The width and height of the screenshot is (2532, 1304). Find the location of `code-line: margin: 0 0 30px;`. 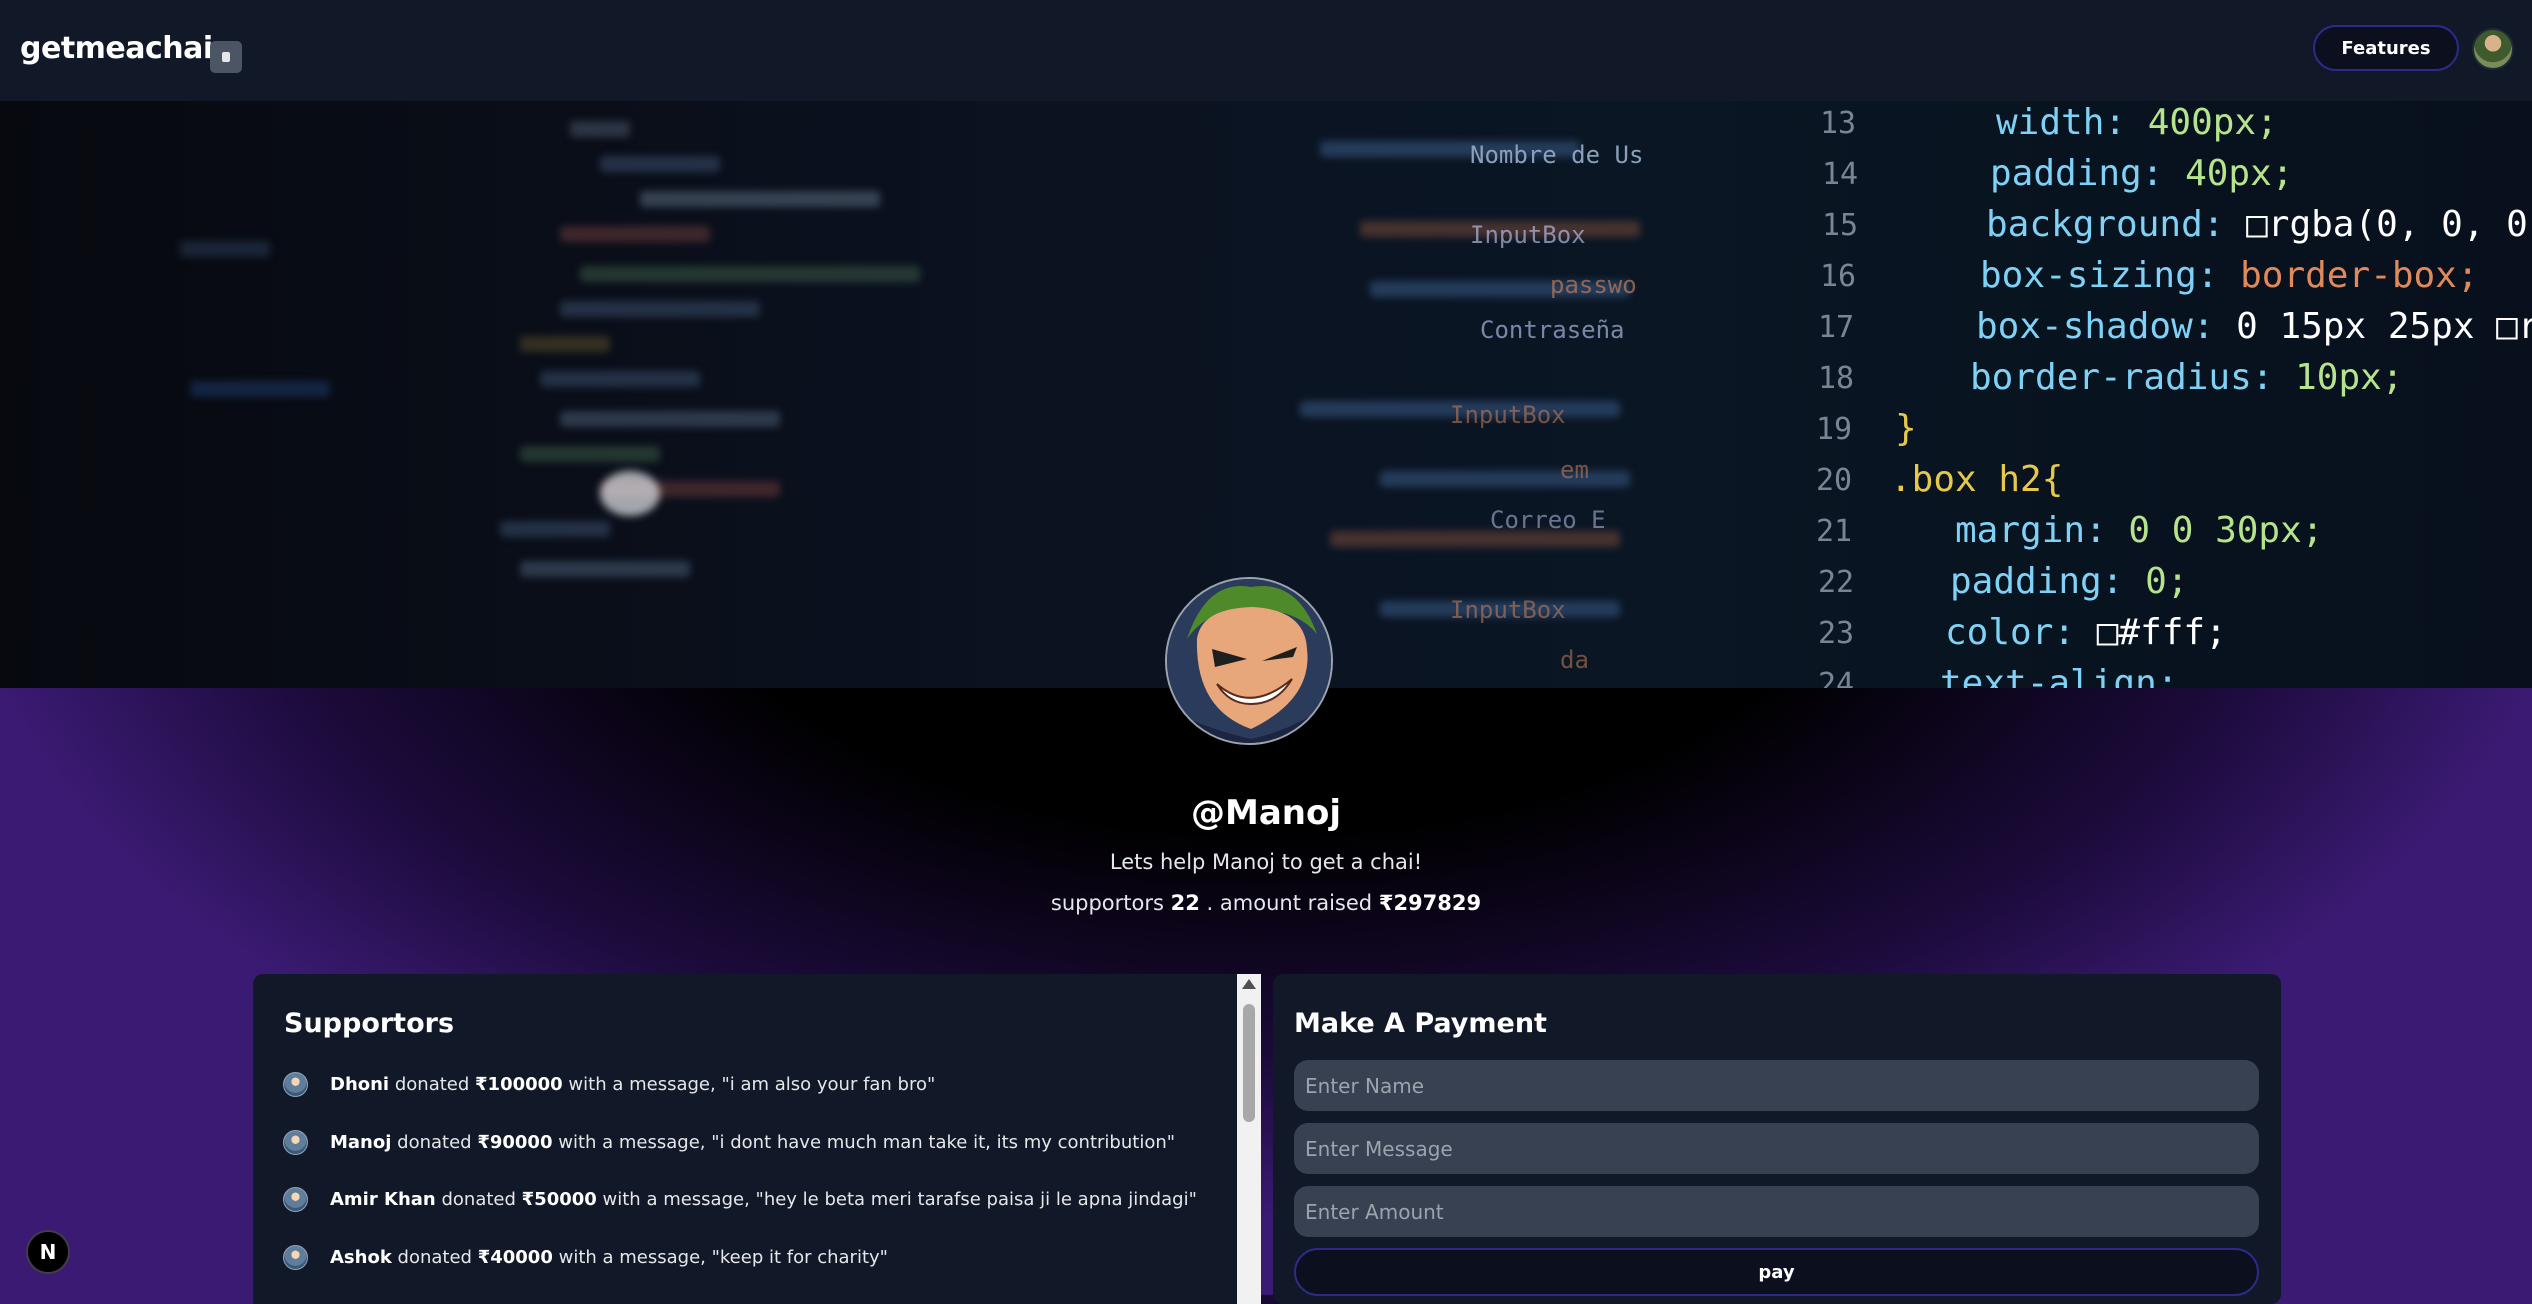

code-line: margin: 0 0 30px; is located at coordinates (2139, 530).